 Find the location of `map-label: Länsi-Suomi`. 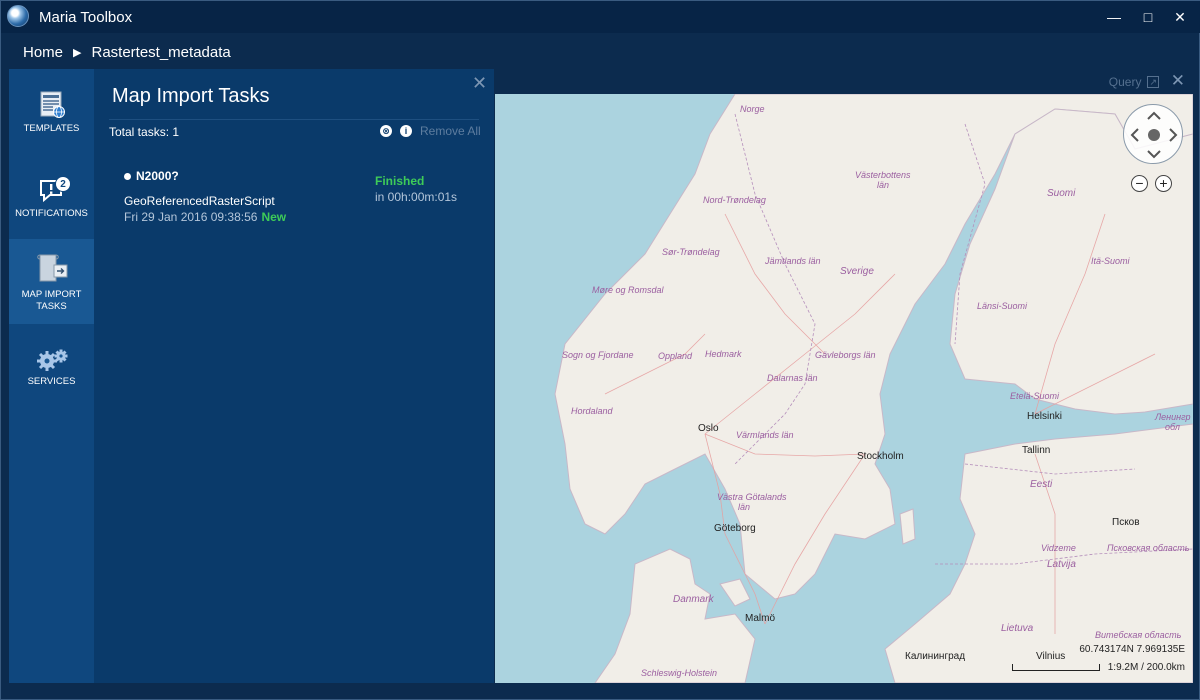

map-label: Länsi-Suomi is located at coordinates (1002, 306).